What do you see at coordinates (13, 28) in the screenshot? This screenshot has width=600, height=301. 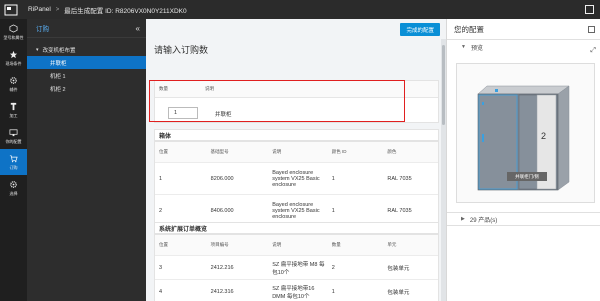 I see `cube-icon` at bounding box center [13, 28].